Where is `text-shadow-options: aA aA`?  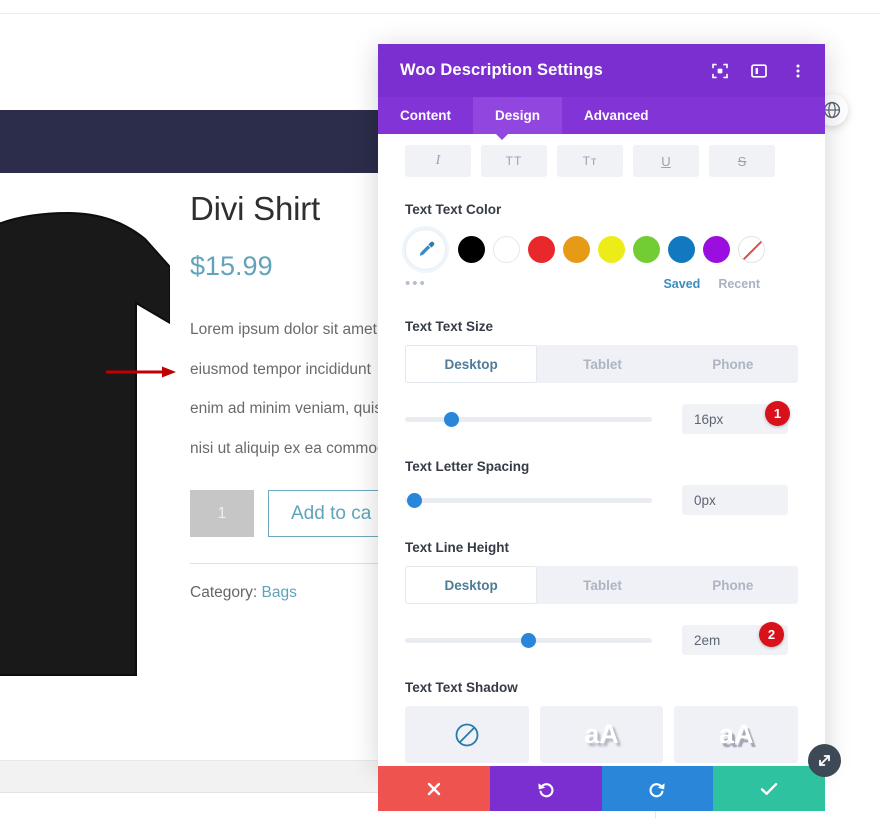
text-shadow-options: aA aA is located at coordinates (602, 734).